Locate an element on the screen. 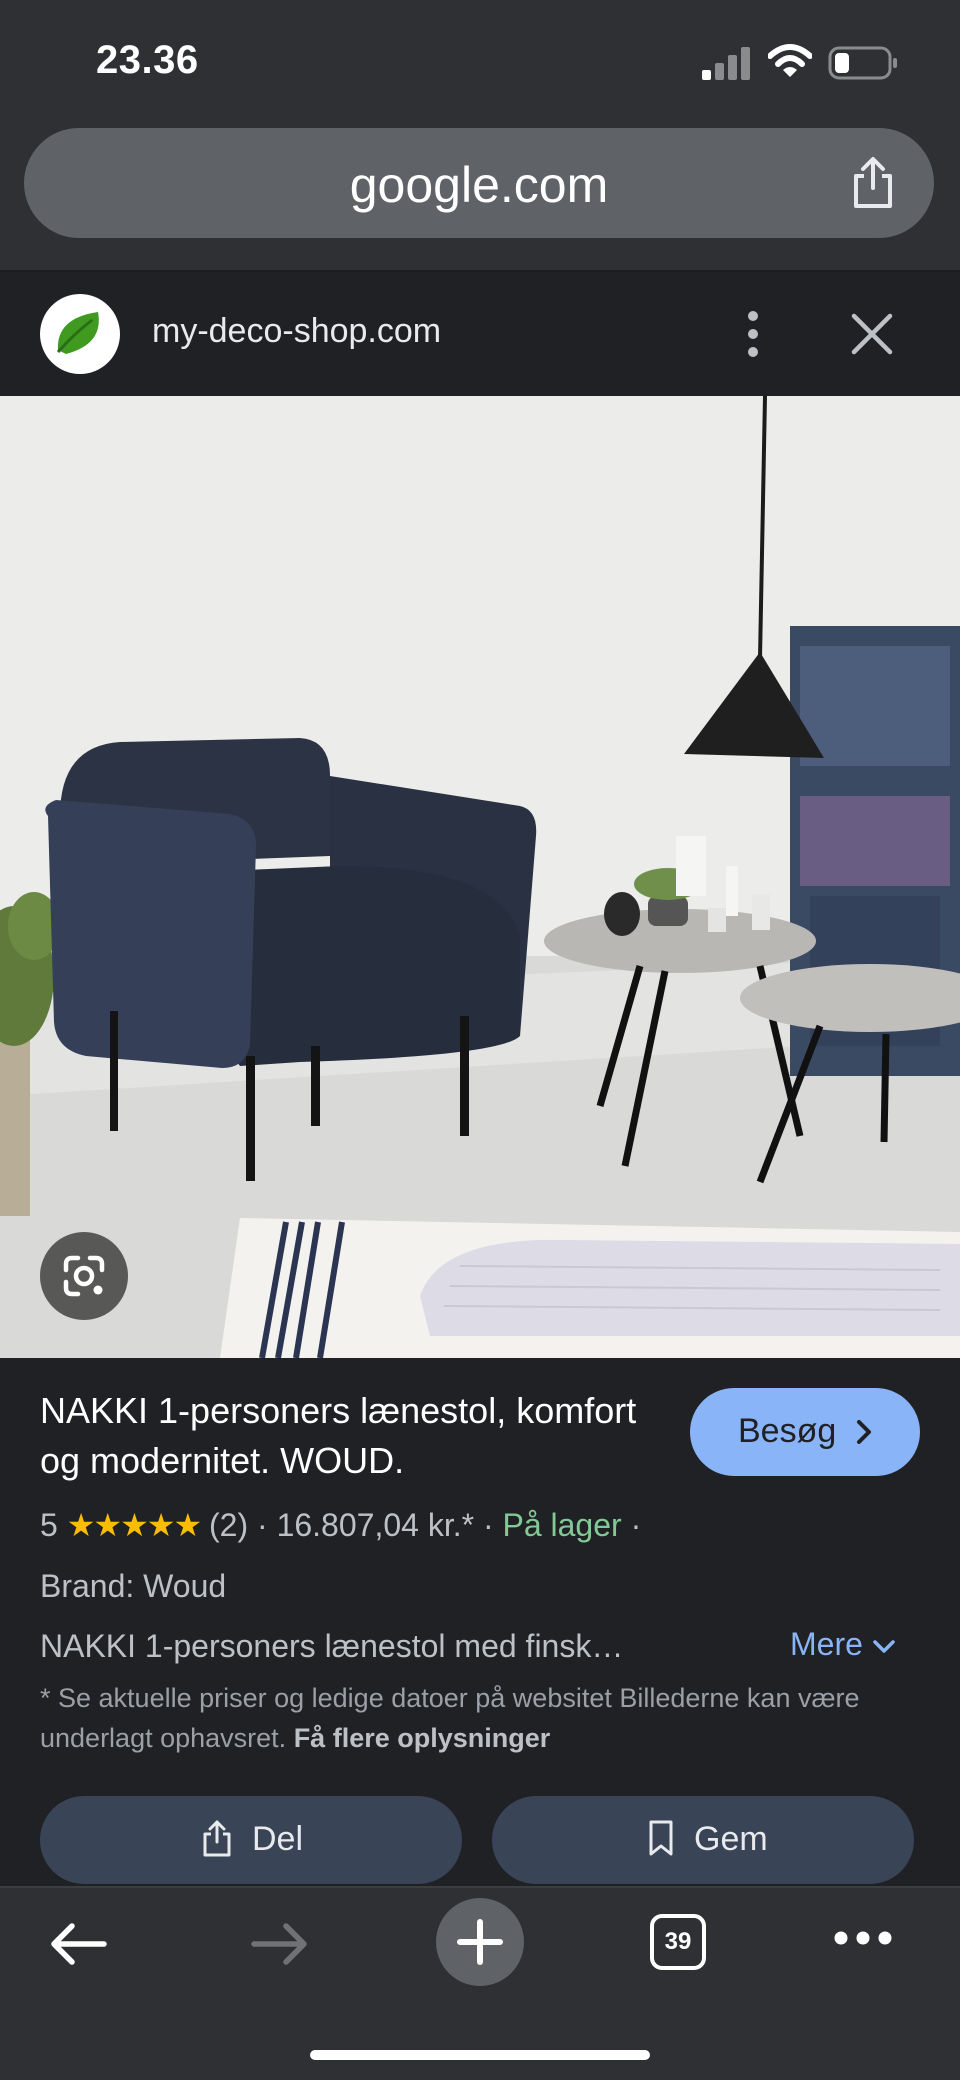 This screenshot has height=2080, width=960. site-header: my-deco-shop.com is located at coordinates (480, 334).